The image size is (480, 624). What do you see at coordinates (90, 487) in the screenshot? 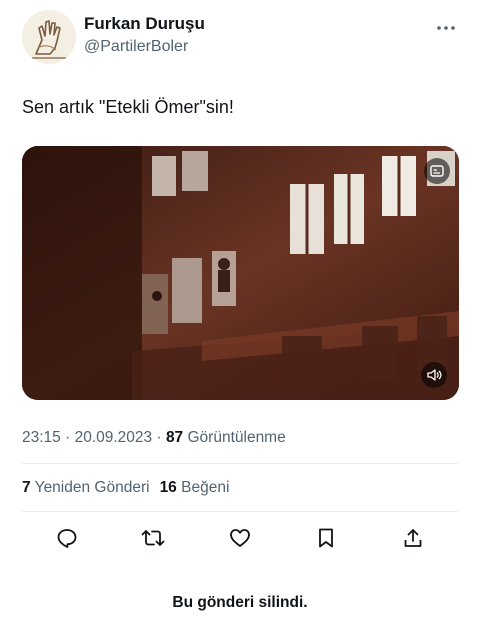
I see `retweets-label: Yeniden Gönderi` at bounding box center [90, 487].